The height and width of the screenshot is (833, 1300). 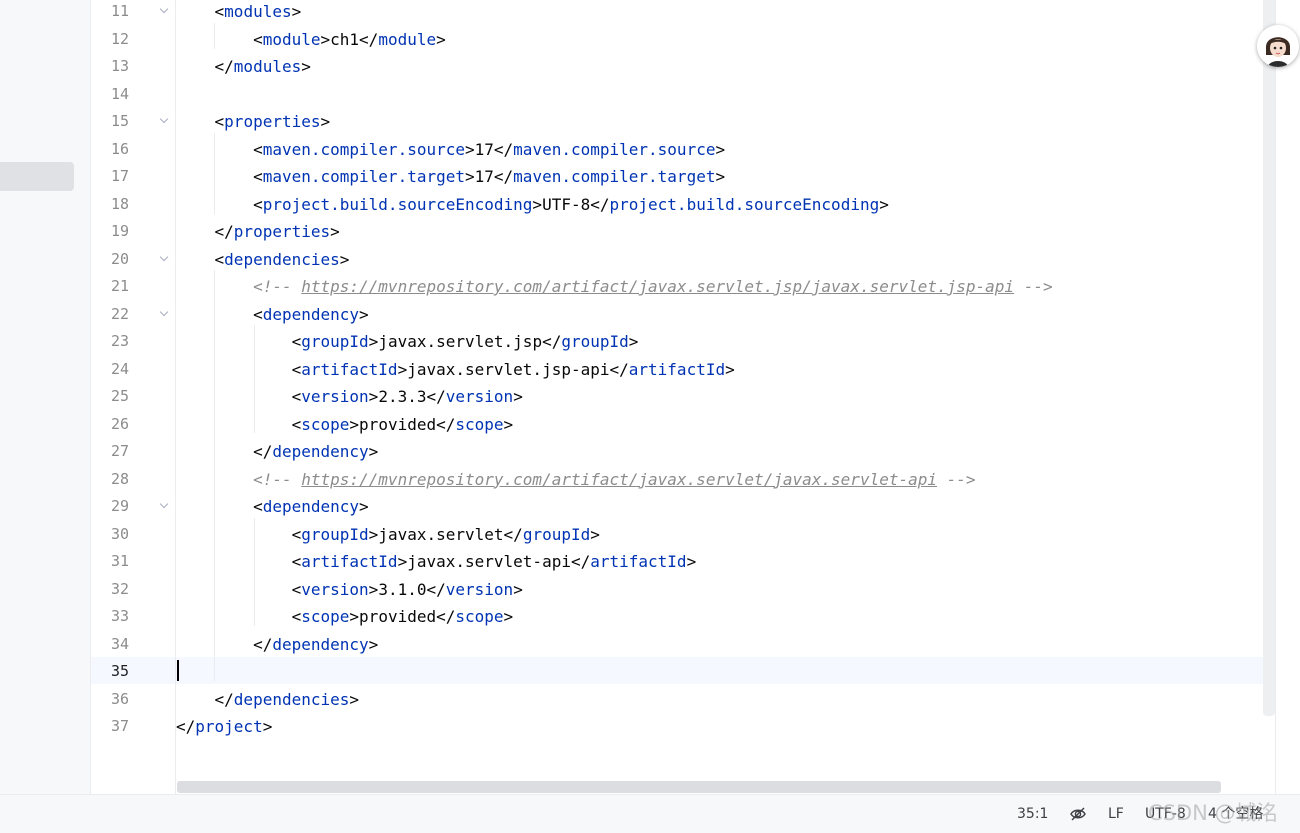 What do you see at coordinates (133, 286) in the screenshot?
I see `gutter-line: 21` at bounding box center [133, 286].